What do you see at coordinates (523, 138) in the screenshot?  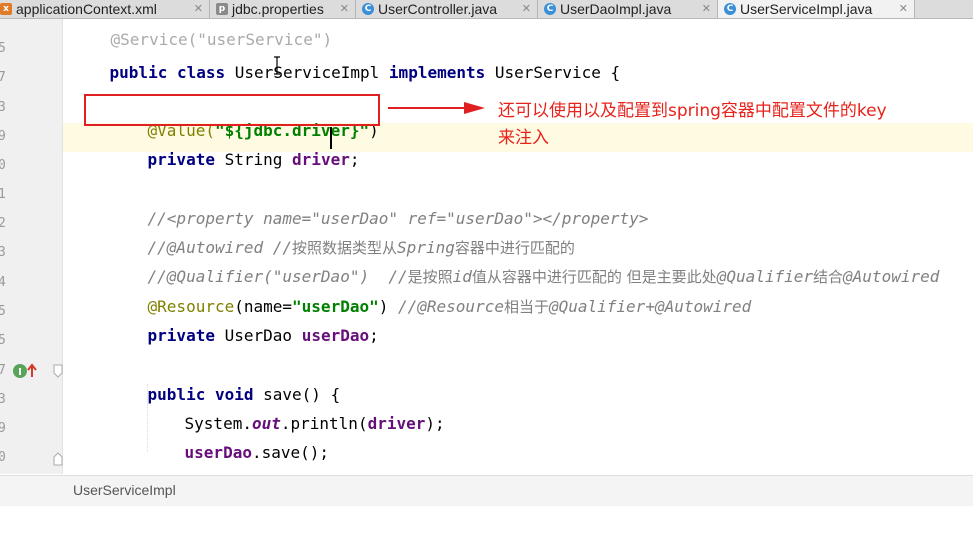 I see `annotation-note-line: 来注入` at bounding box center [523, 138].